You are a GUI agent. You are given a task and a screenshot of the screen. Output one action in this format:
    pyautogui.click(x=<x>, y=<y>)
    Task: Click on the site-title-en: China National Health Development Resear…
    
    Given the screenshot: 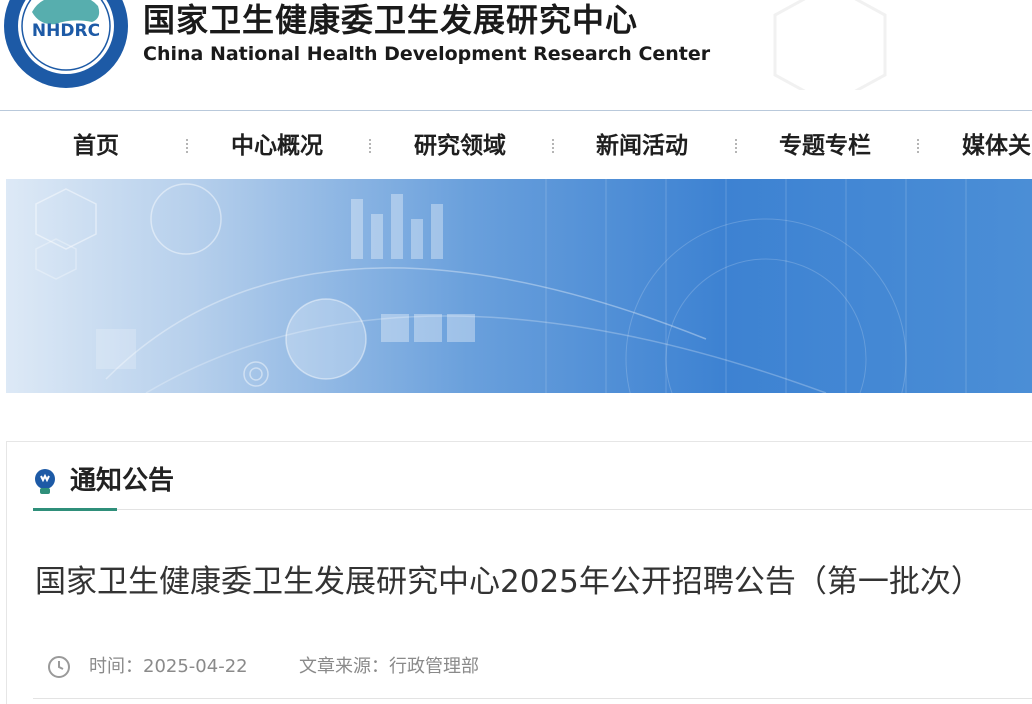 What is the action you would take?
    pyautogui.click(x=427, y=54)
    